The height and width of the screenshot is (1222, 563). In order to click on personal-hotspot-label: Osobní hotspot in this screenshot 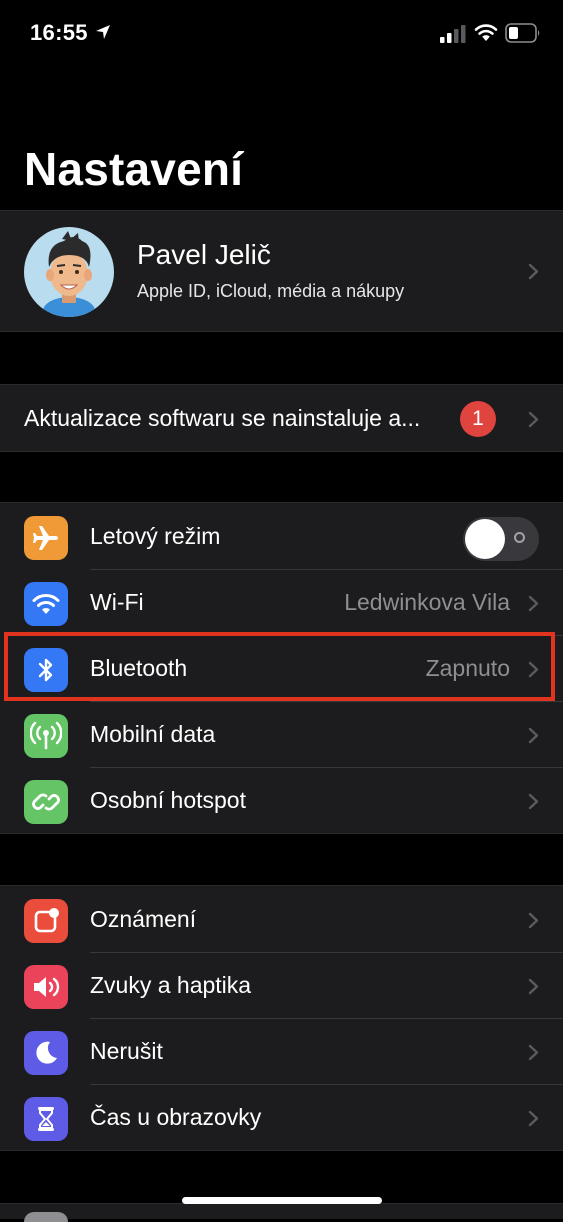, I will do `click(168, 800)`.